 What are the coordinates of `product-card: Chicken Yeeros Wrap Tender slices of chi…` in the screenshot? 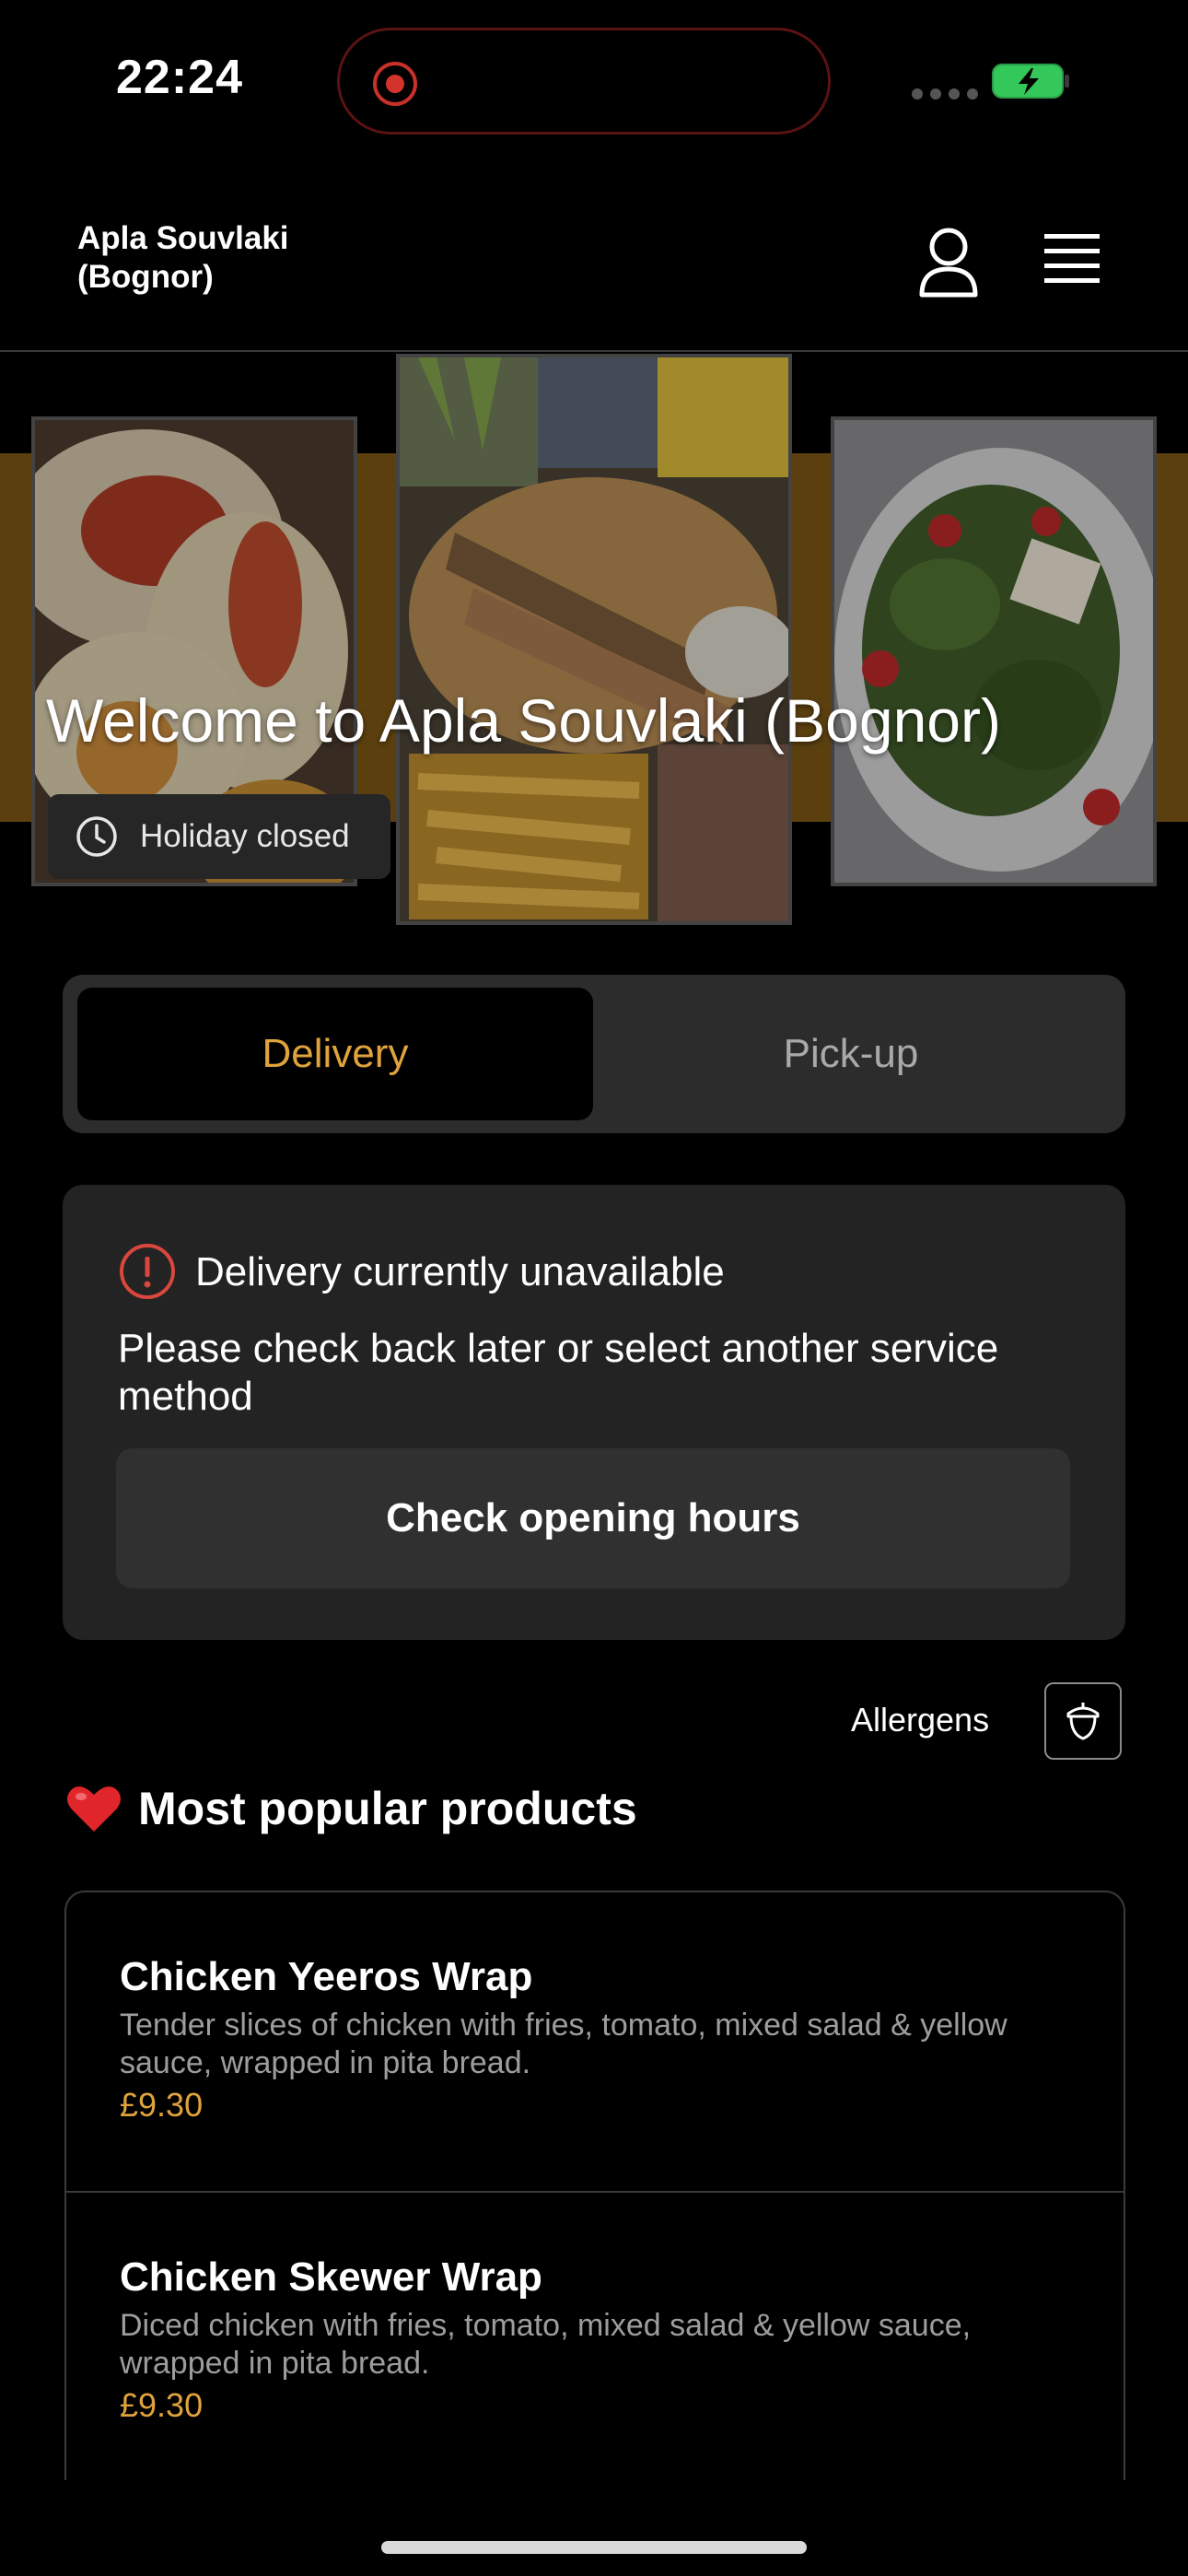 It's located at (595, 2041).